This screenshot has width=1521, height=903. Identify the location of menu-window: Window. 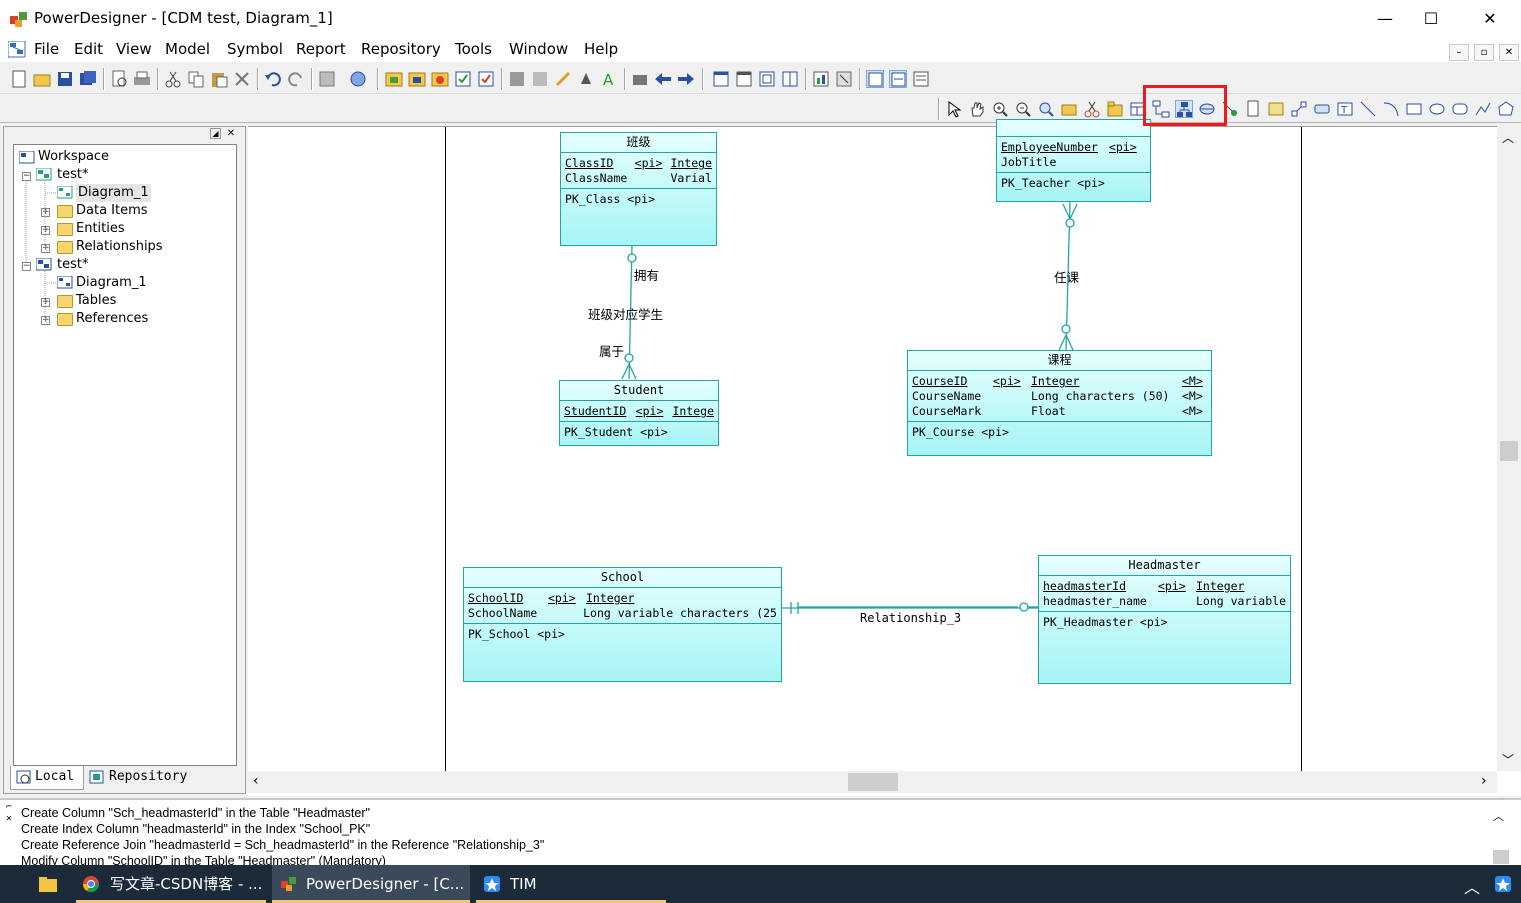
(538, 49).